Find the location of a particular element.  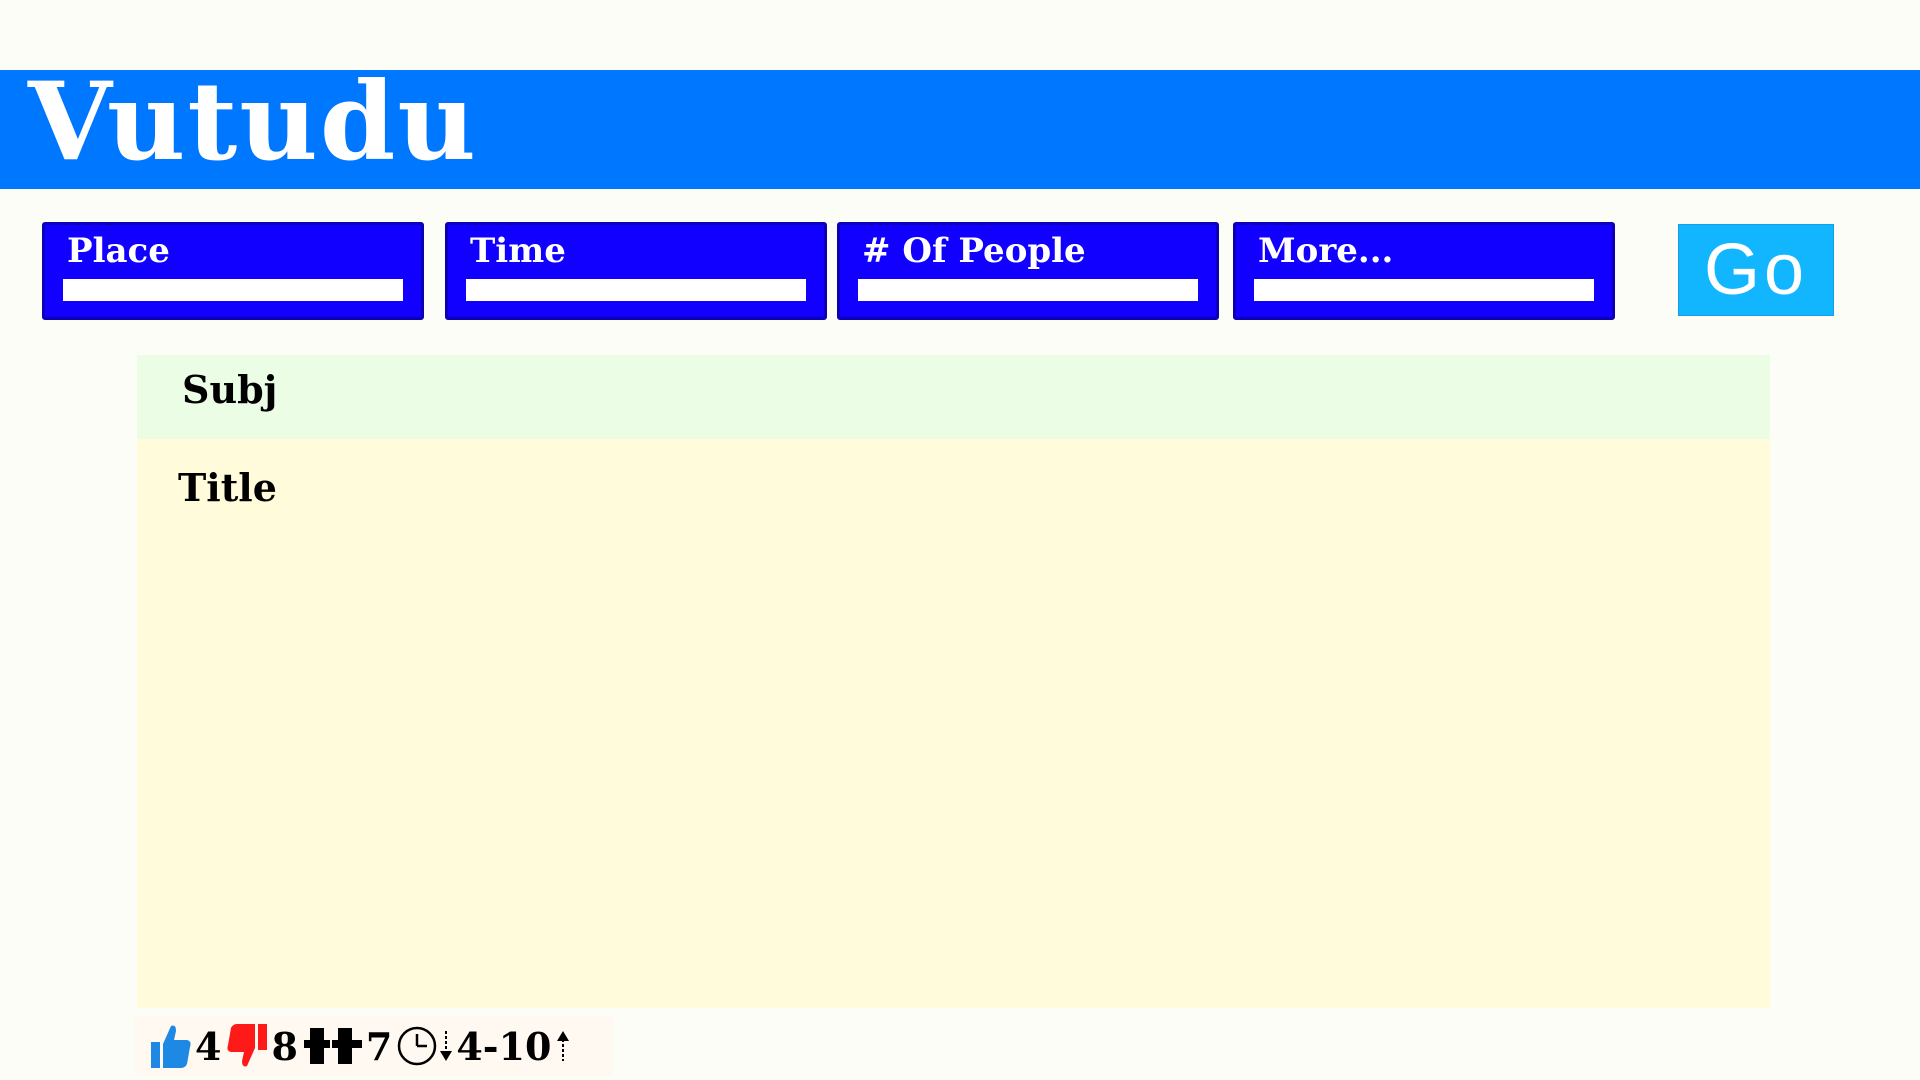

subject-bar: Subj is located at coordinates (953, 397).